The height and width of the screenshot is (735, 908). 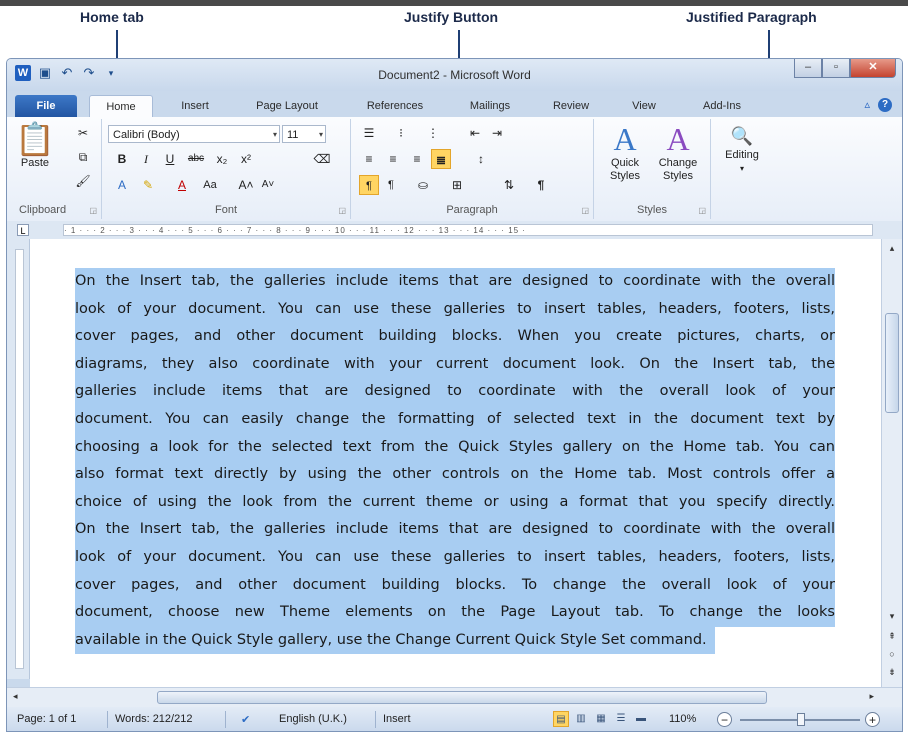 I want to click on bold-button: B, so click(x=122, y=159).